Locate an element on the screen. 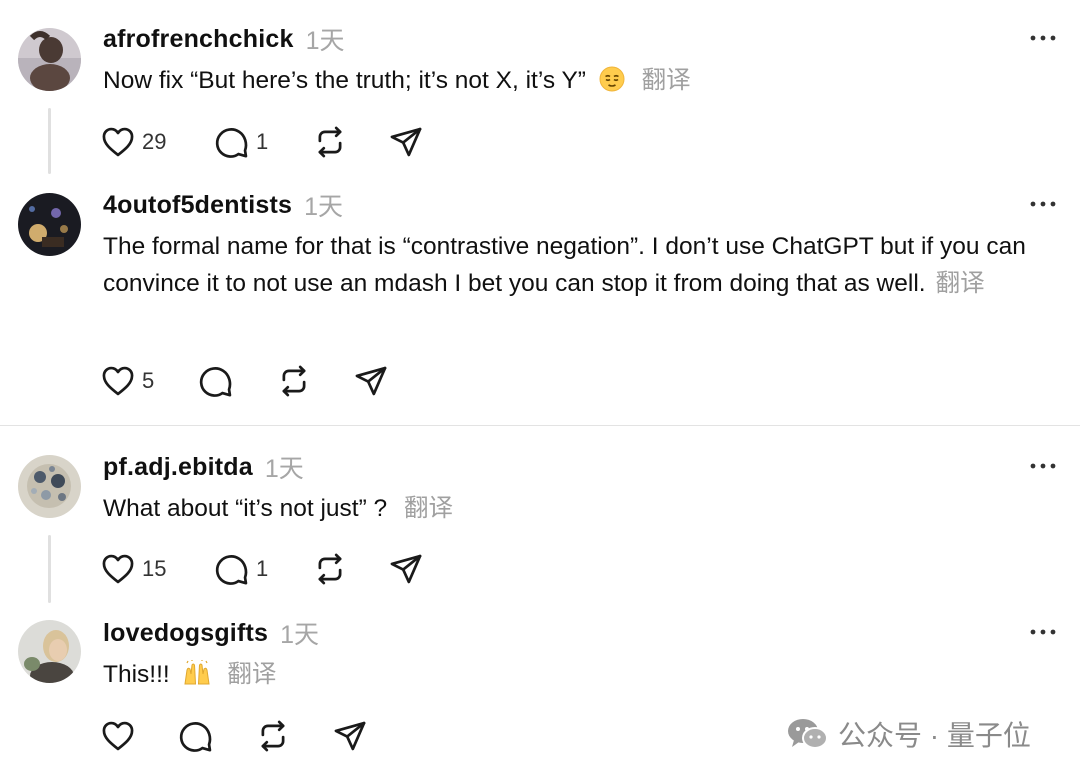 This screenshot has width=1080, height=776. like-button: 15 is located at coordinates (133, 569).